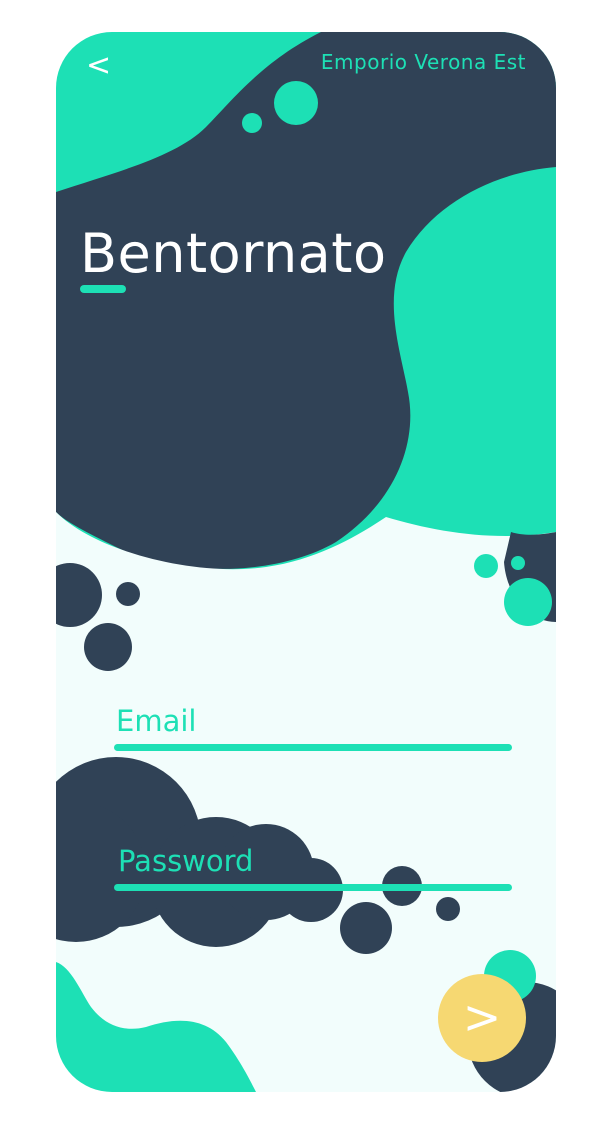 This screenshot has height=1135, width=608. Describe the element at coordinates (106, 66) in the screenshot. I see `back-button: <` at that location.